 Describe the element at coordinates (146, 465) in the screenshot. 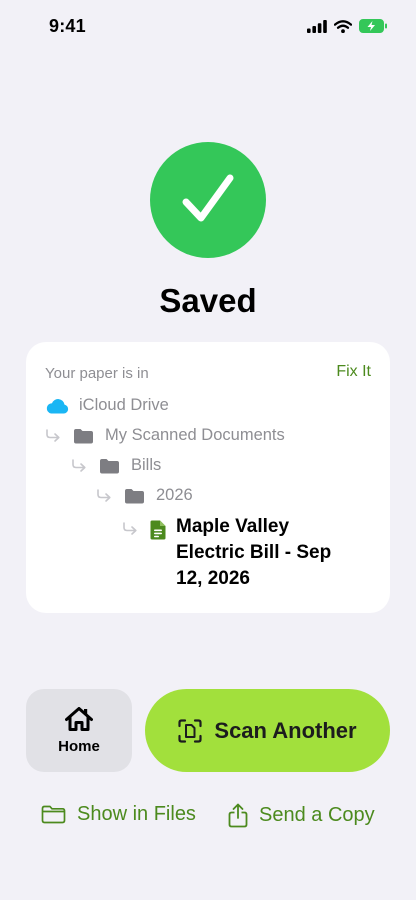

I see `path-folder-label: Bills` at that location.